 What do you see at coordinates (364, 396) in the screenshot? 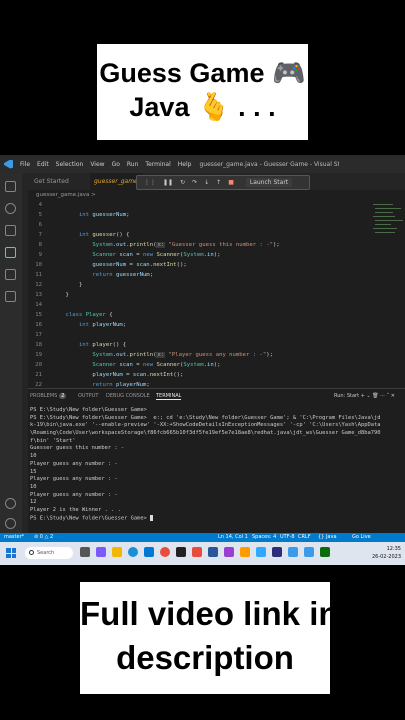
I see `terminal-instance-dropdown: Run: Start + ⌄ 🗑 ⋯ ˄ ✕` at bounding box center [364, 396].